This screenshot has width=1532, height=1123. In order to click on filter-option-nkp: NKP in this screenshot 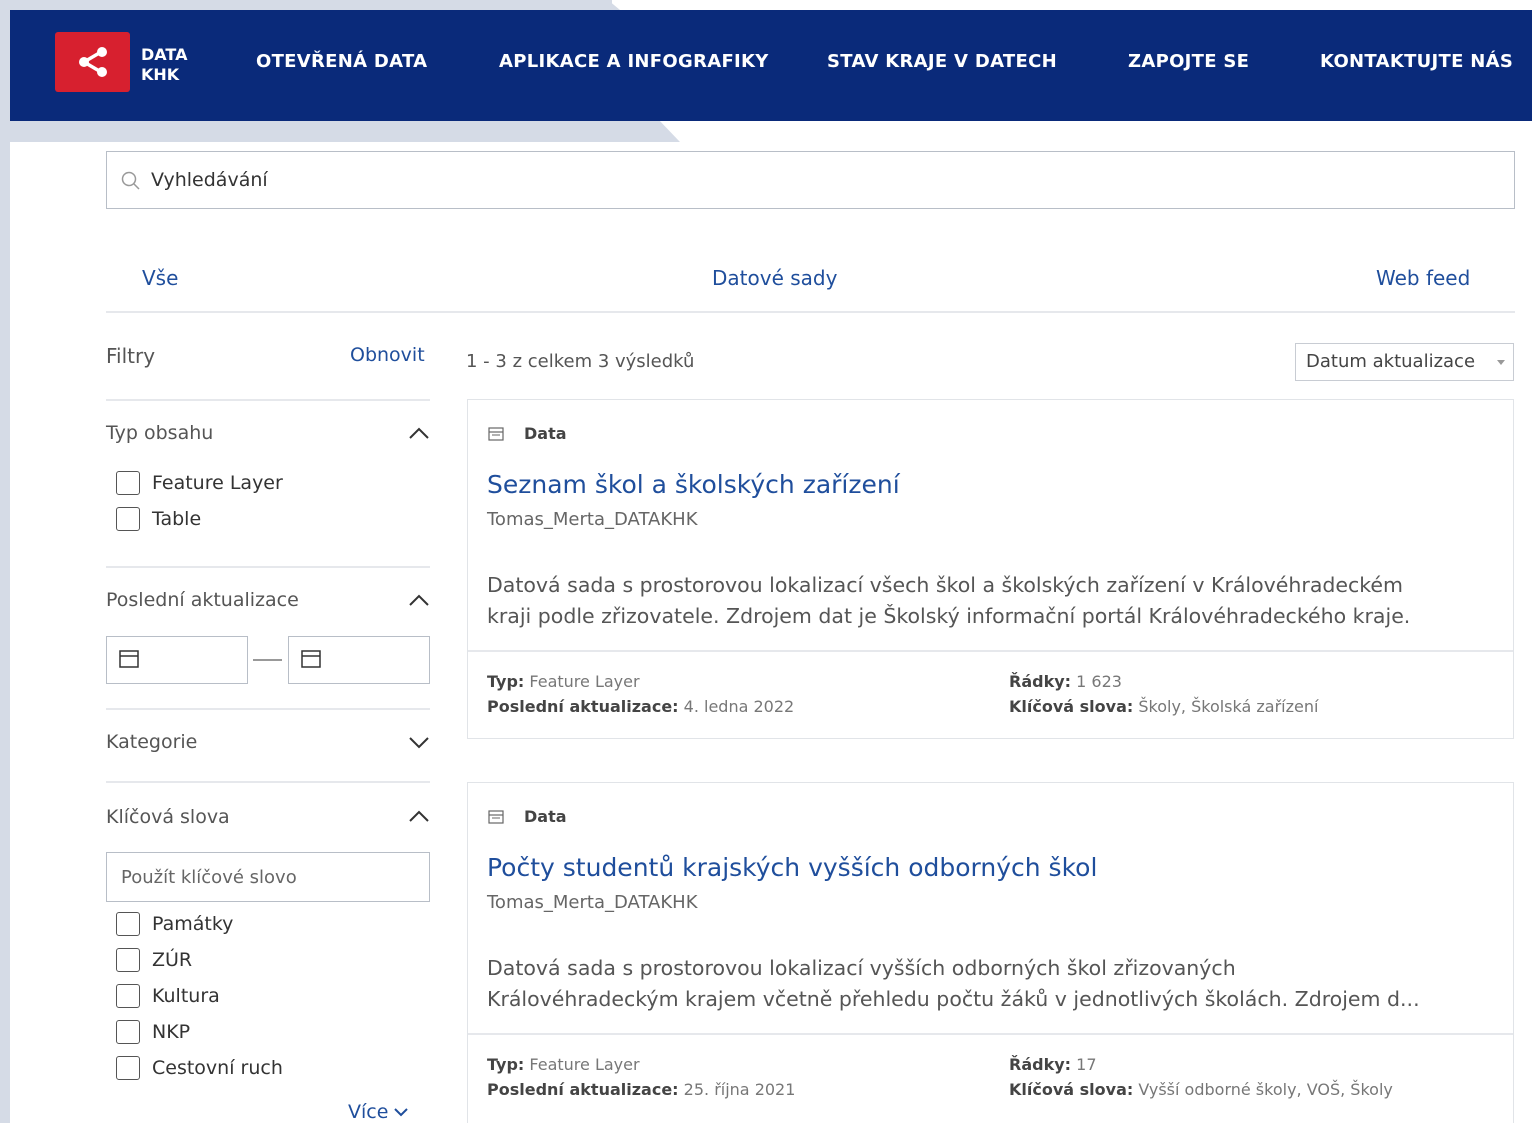, I will do `click(153, 1032)`.